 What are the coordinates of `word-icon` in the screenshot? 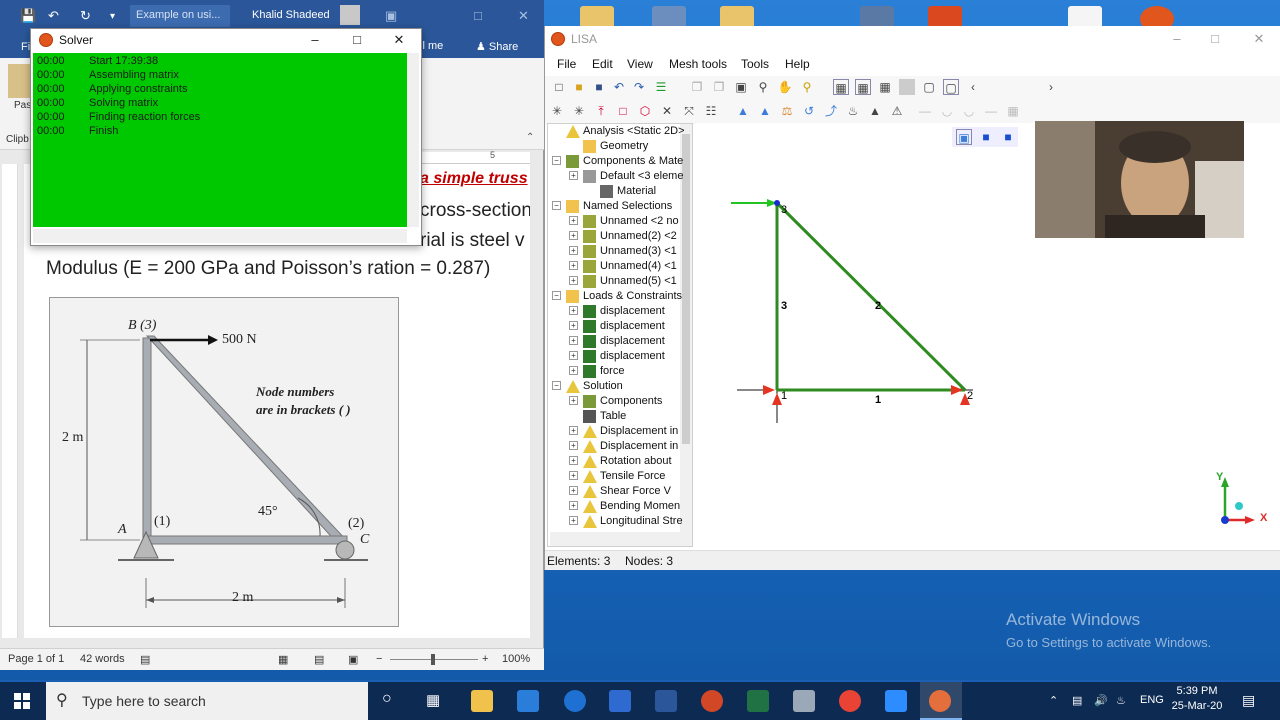 It's located at (666, 701).